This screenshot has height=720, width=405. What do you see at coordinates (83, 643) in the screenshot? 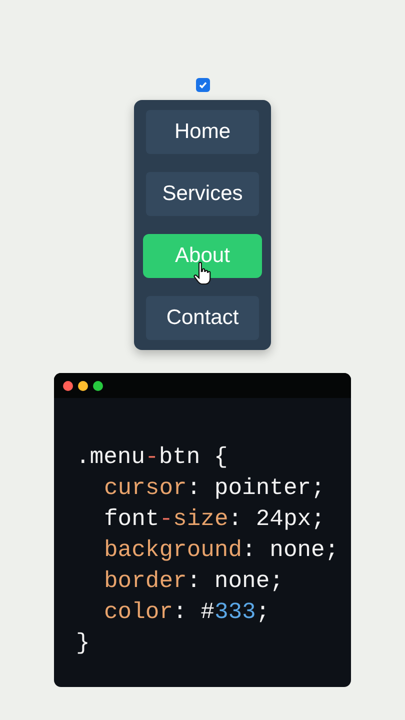
I see `code-line: }` at bounding box center [83, 643].